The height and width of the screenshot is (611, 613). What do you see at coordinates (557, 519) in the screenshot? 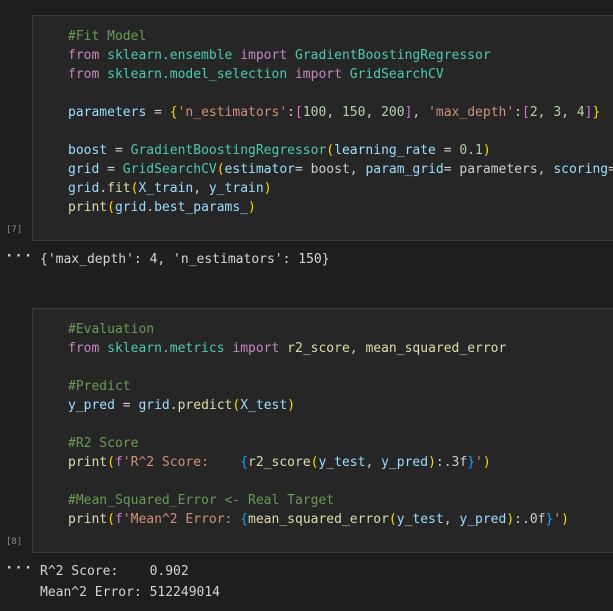
I see `code-token: '` at bounding box center [557, 519].